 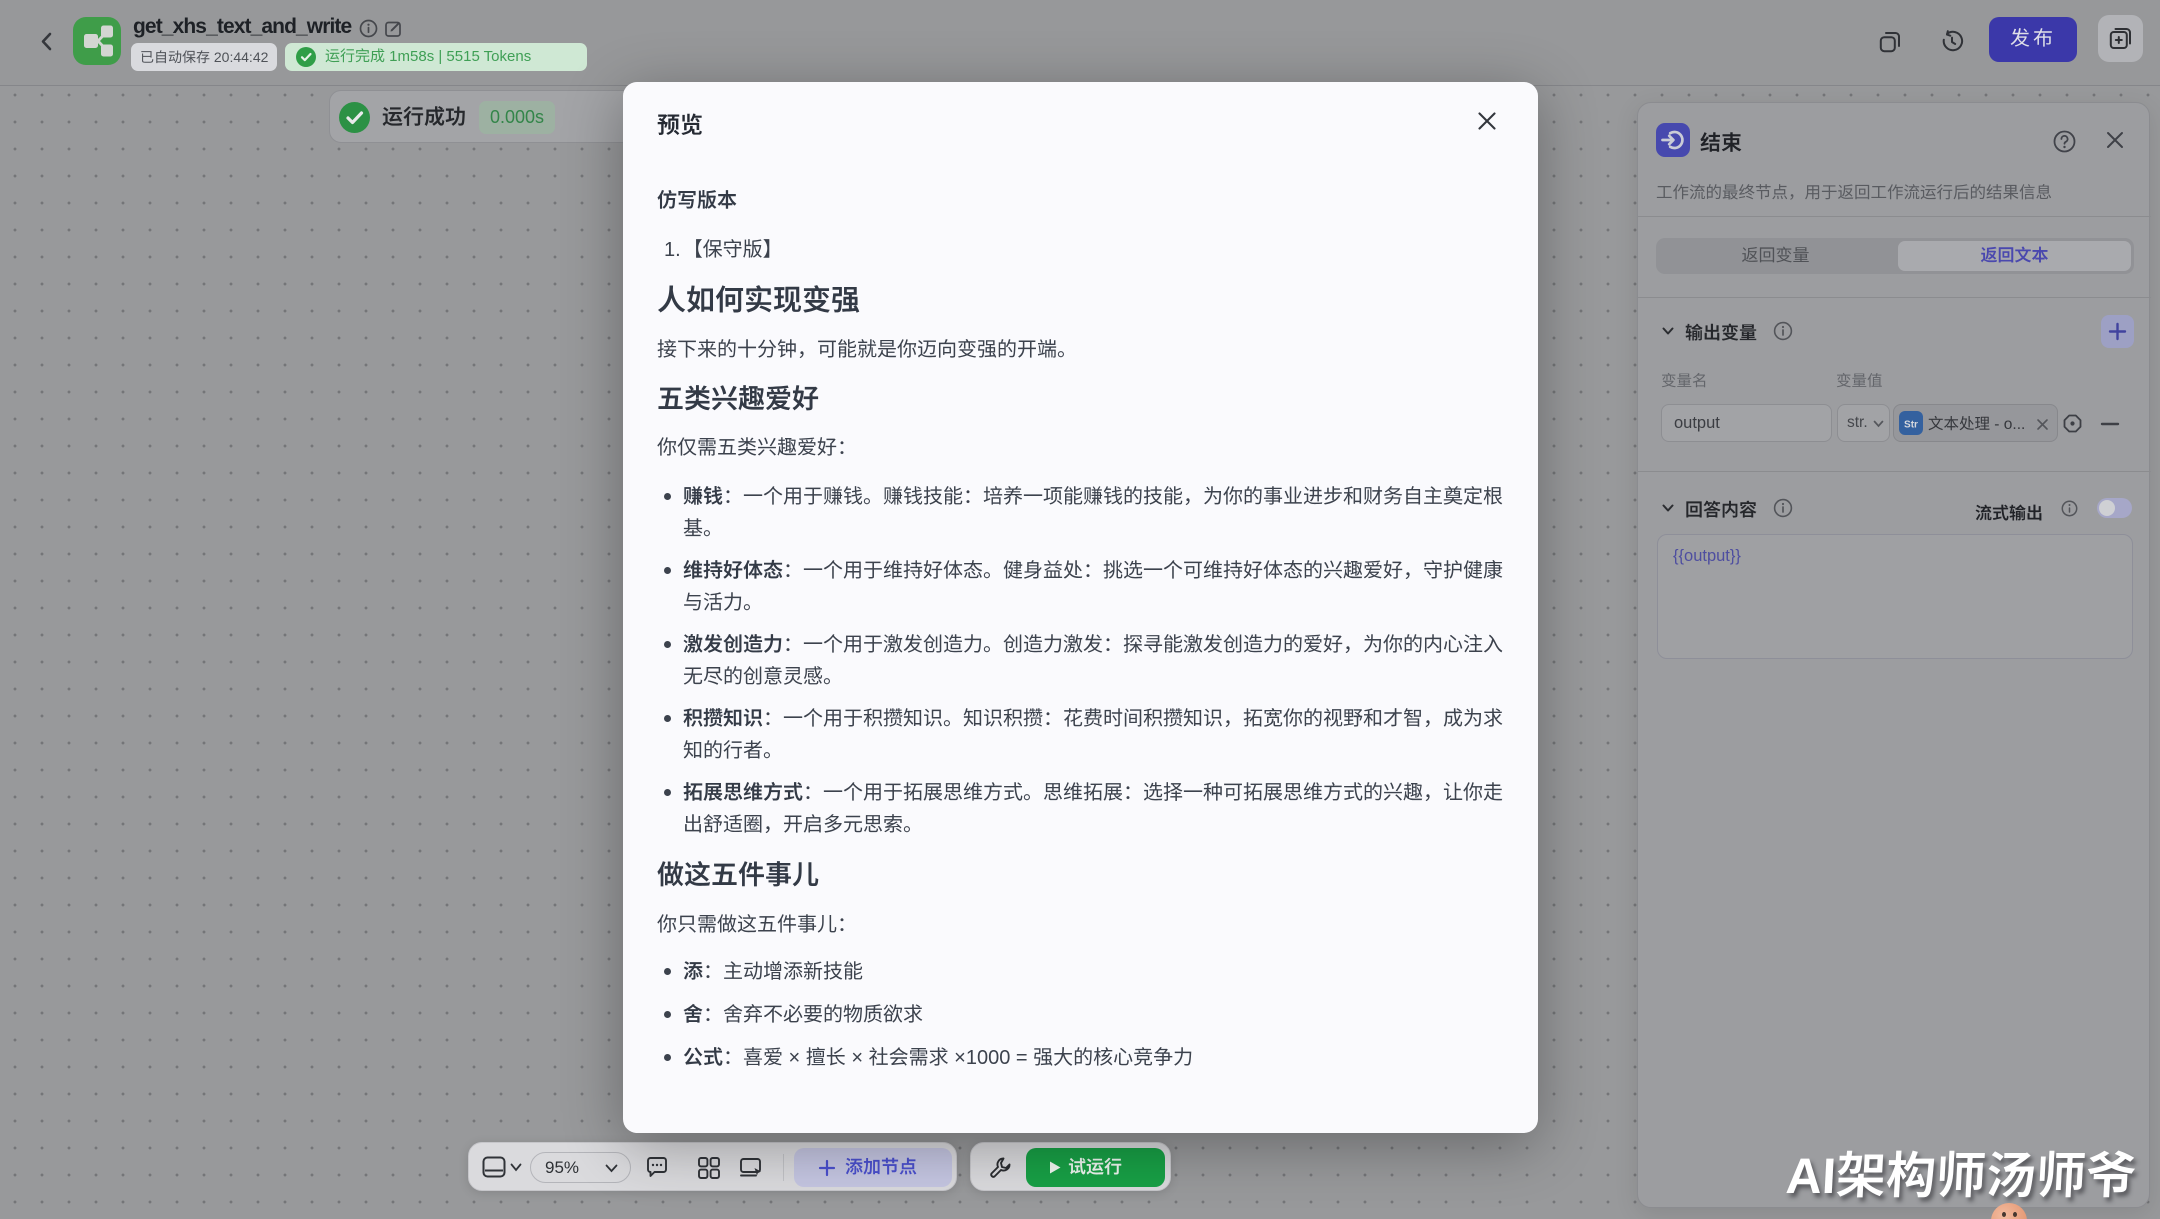 I want to click on svg-text: Str, so click(x=1911, y=425).